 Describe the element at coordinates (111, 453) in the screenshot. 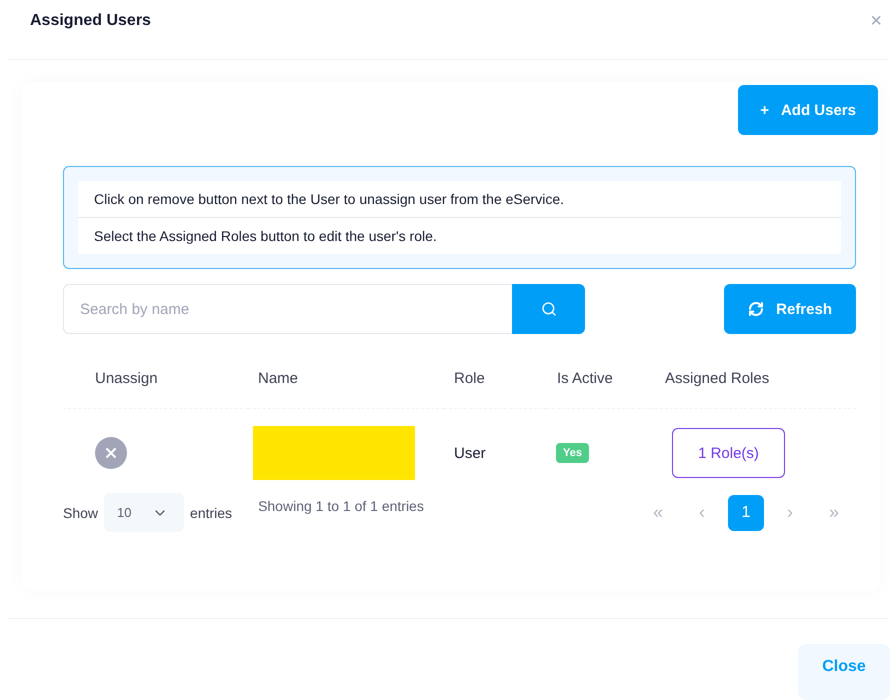

I see `remove-button` at that location.